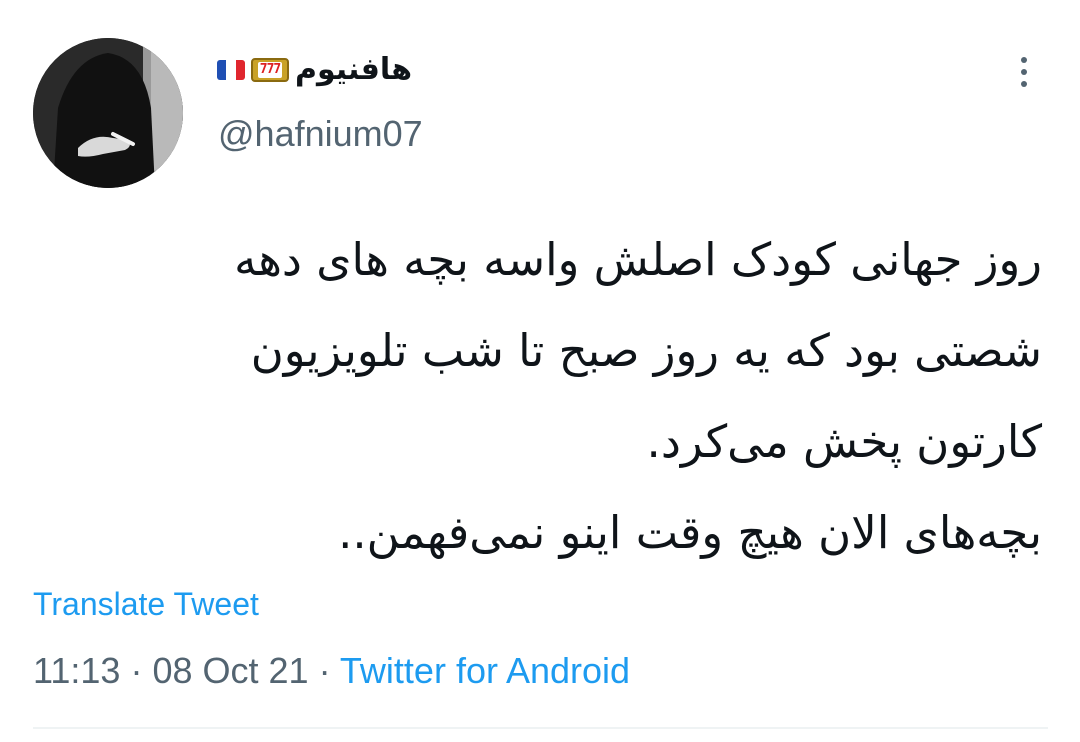 This screenshot has height=742, width=1080. I want to click on tweet-text-line: کارتون پخش می‌کرد., so click(844, 441).